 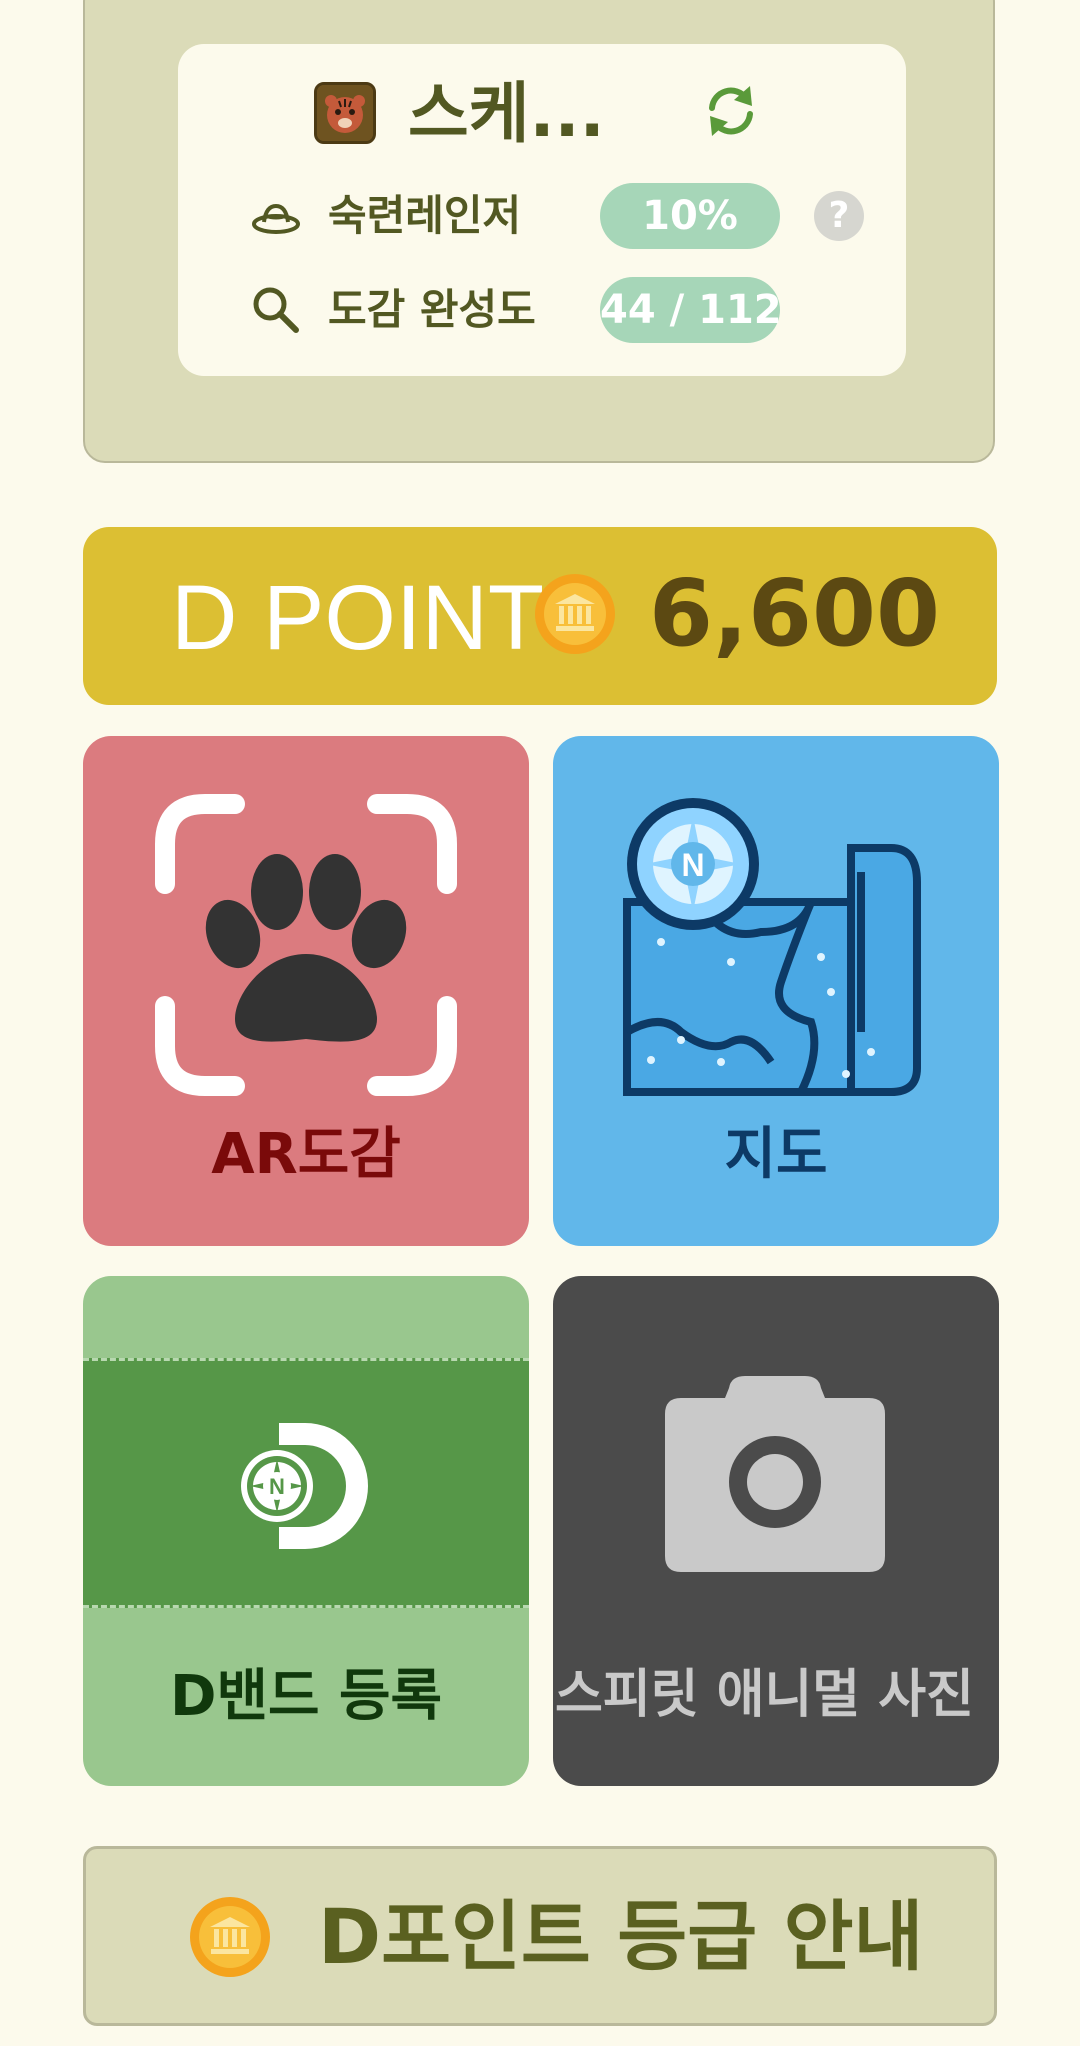 I want to click on guide-label: D포인트 등급 안내, so click(x=621, y=1936).